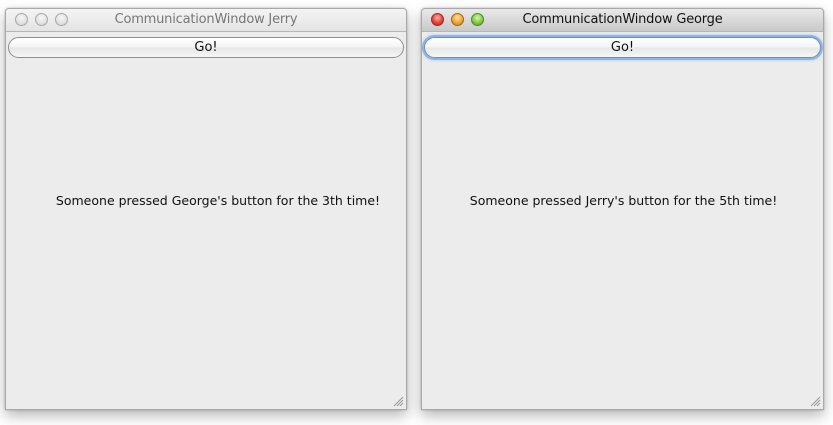  I want to click on window-title: CommunicationWindow Jerry, so click(206, 19).